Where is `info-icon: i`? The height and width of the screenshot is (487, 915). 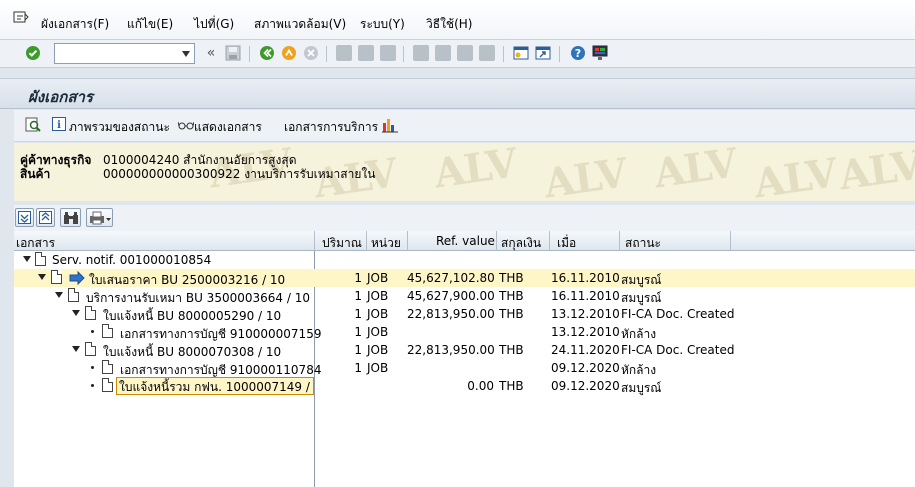
info-icon: i is located at coordinates (59, 124).